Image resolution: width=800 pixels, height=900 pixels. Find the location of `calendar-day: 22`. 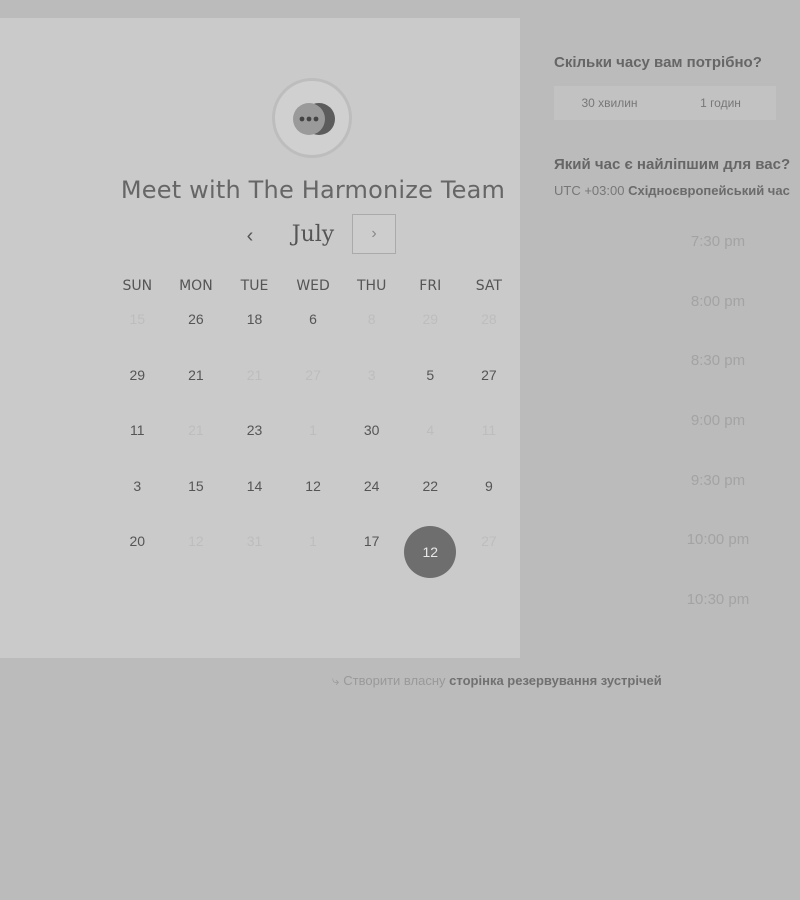

calendar-day: 22 is located at coordinates (430, 496).